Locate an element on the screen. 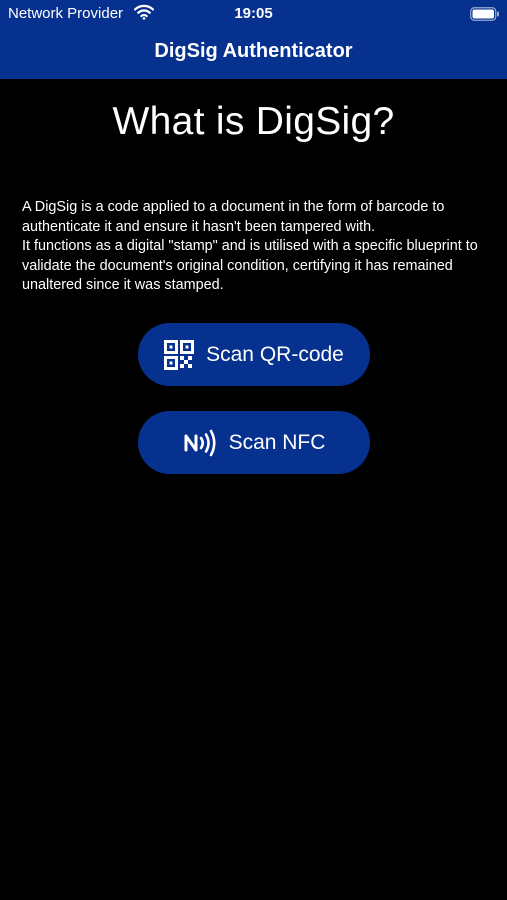 This screenshot has height=900, width=507. scan-nfc-label: Scan NFC is located at coordinates (277, 442).